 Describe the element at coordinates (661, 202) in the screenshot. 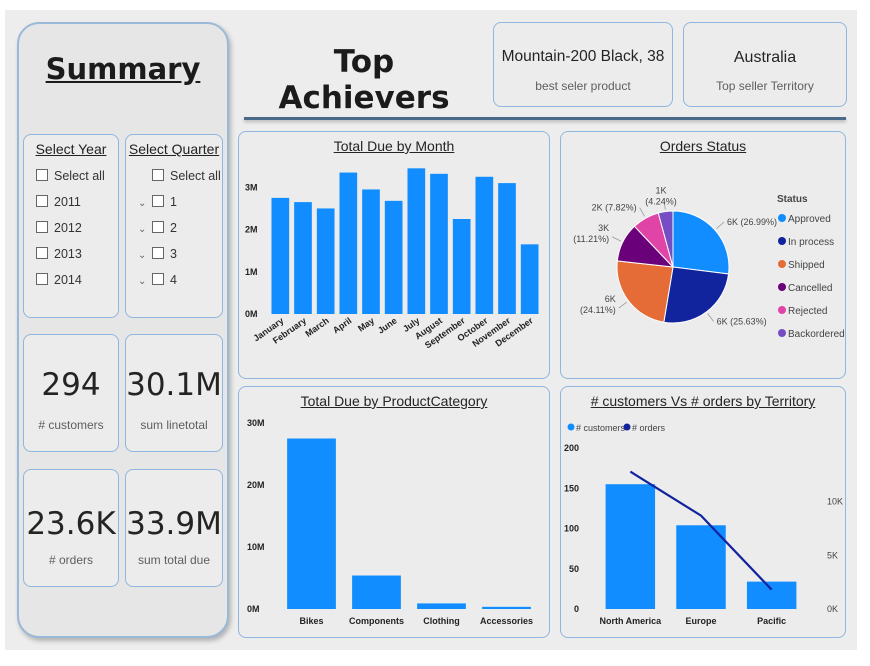

I see `pie-data-label: (4.24%)` at that location.